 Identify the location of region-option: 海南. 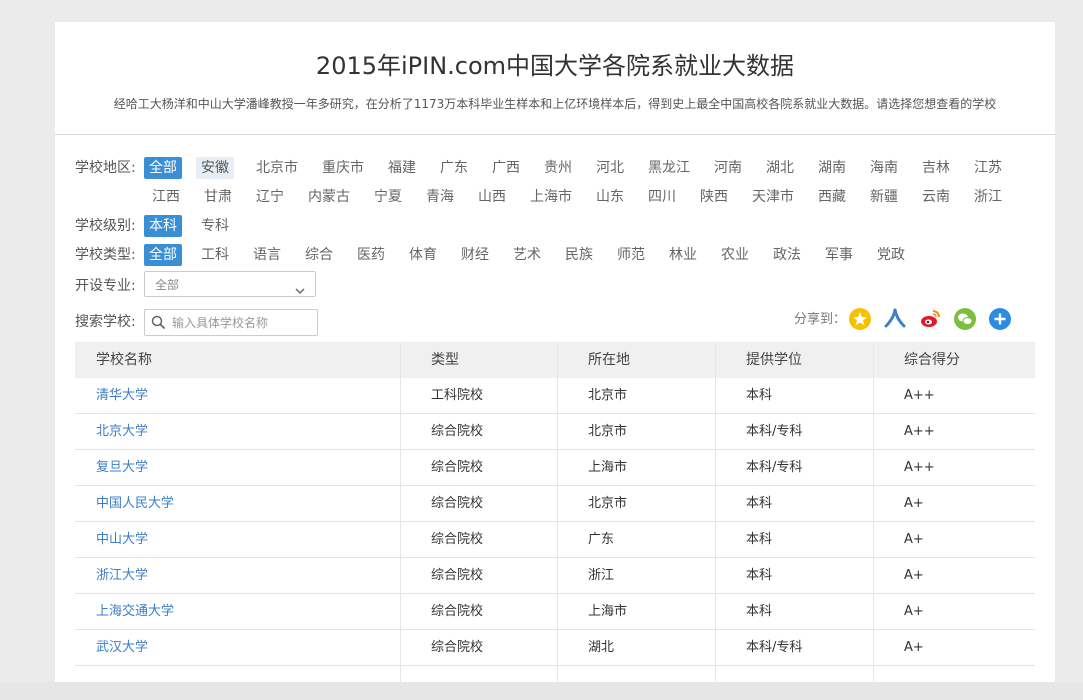
(884, 168).